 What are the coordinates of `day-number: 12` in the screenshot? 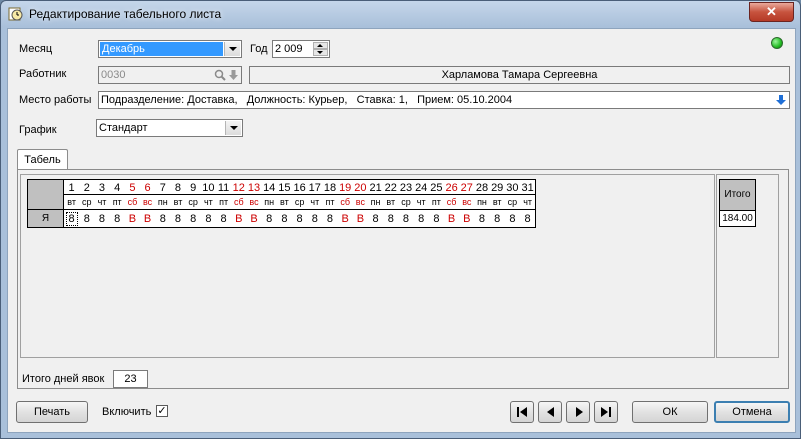 It's located at (239, 187).